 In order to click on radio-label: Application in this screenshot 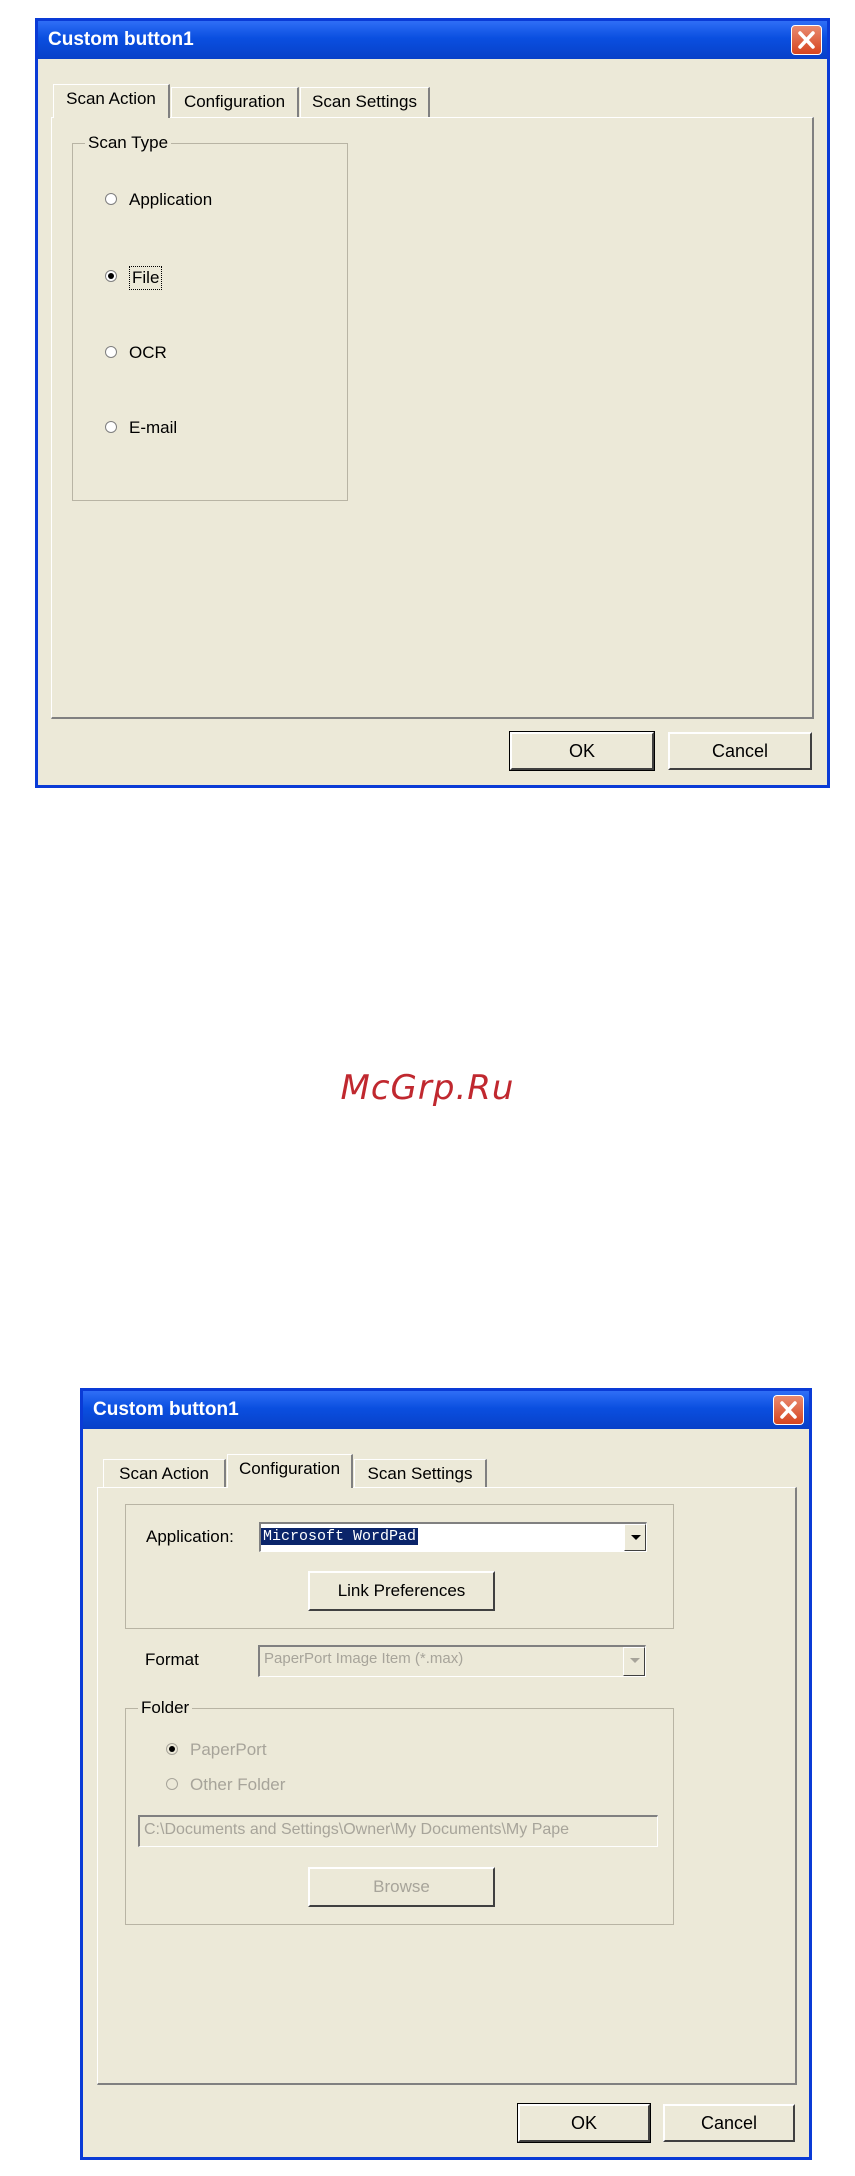, I will do `click(171, 199)`.